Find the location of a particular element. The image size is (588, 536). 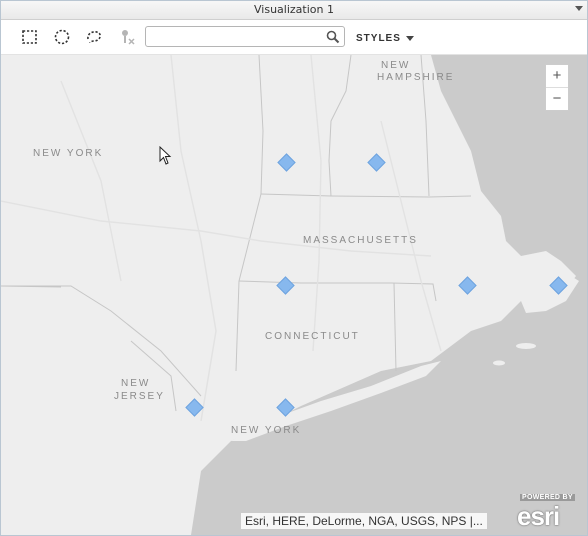

map-toolbar: STYLES is located at coordinates (294, 37).